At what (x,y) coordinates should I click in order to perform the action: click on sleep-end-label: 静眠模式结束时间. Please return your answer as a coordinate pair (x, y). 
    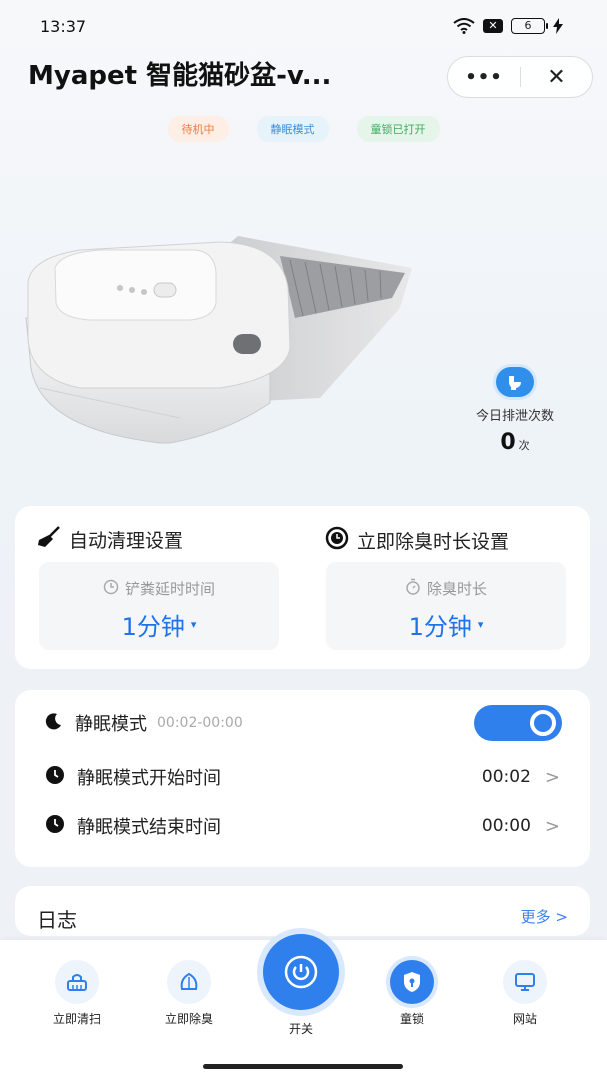
    Looking at the image, I should click on (149, 827).